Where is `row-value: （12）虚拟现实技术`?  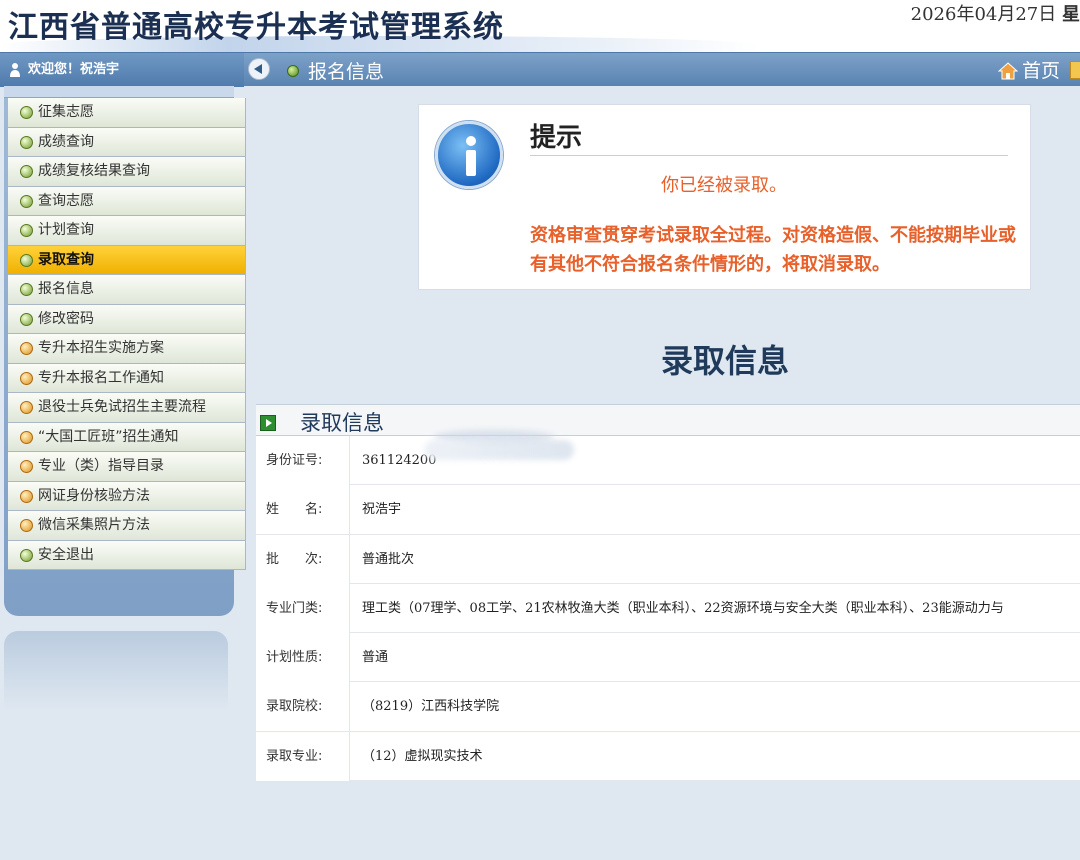
row-value: （12）虚拟现实技术 is located at coordinates (422, 756).